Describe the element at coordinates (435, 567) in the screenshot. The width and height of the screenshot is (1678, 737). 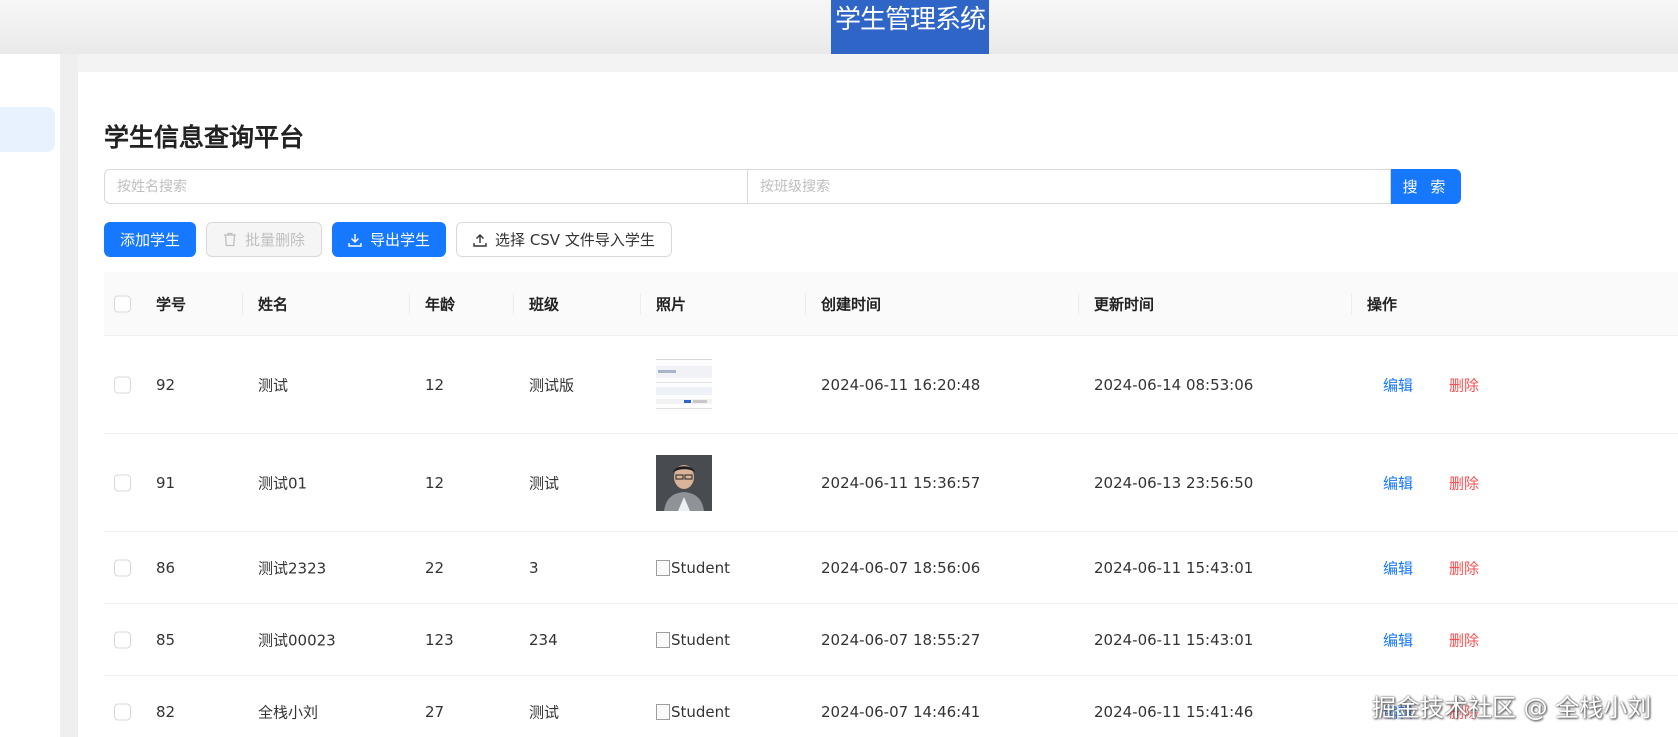
I see `student-age: 22` at that location.